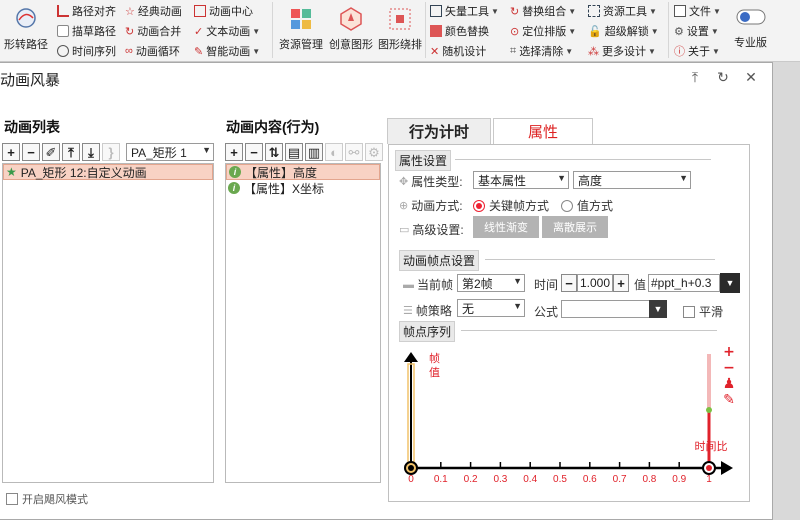 This screenshot has height=520, width=800. Describe the element at coordinates (595, 283) in the screenshot. I see `time-input: 1.000` at that location.